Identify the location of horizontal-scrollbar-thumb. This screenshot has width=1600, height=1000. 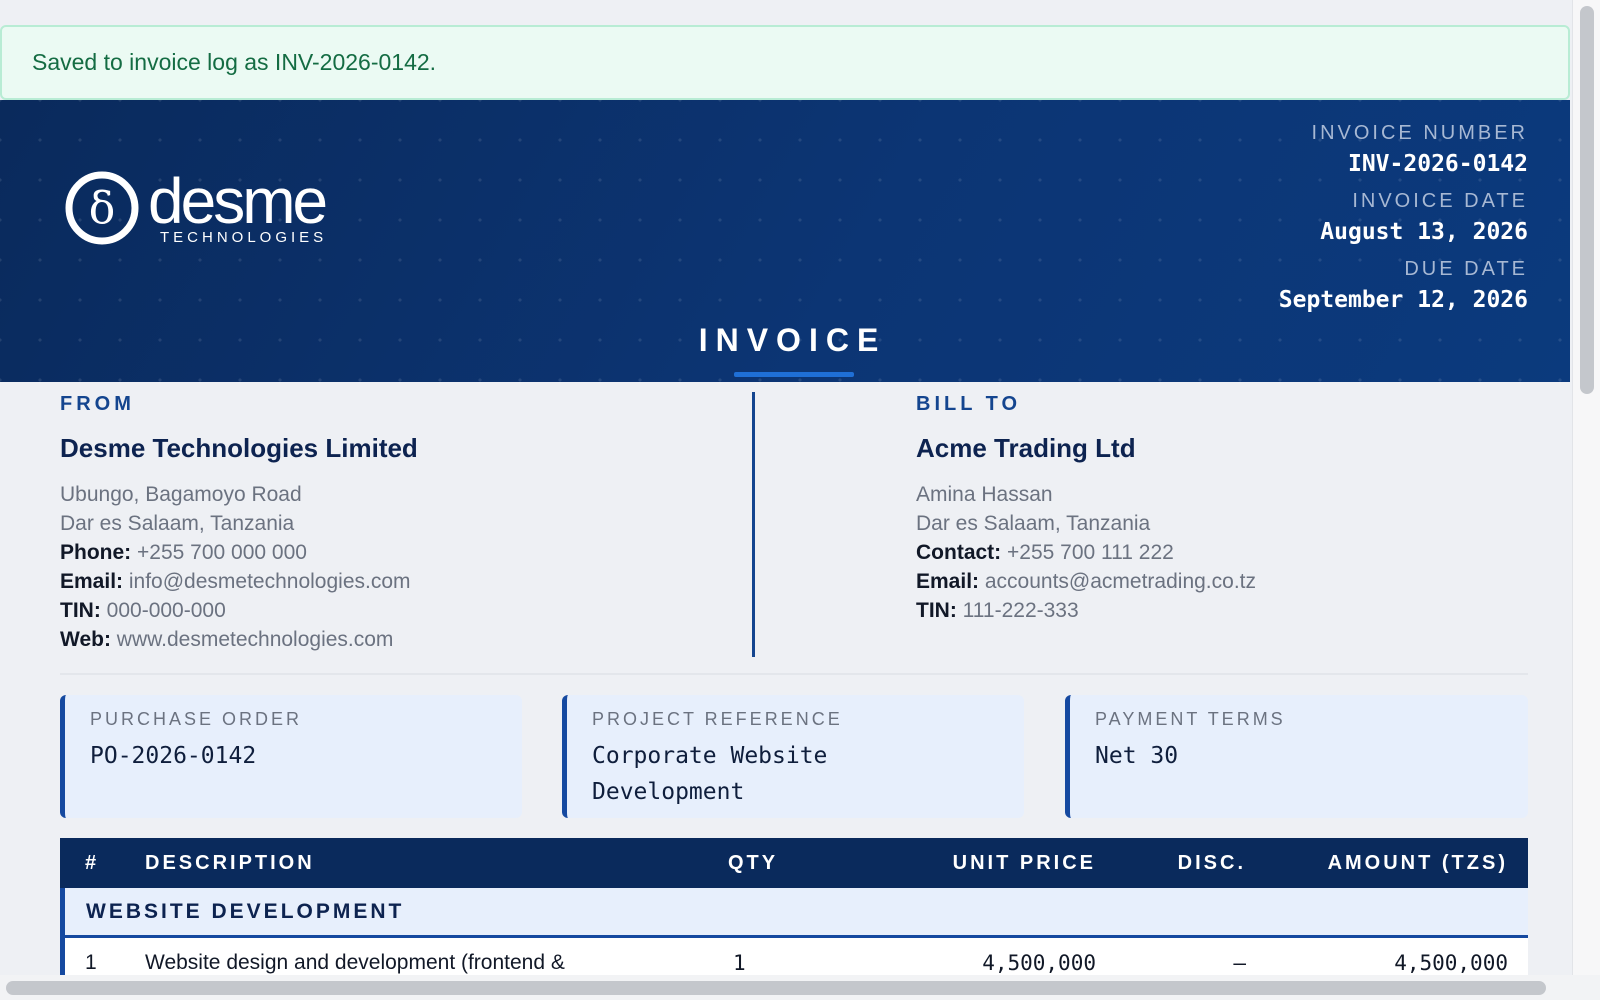
(776, 988).